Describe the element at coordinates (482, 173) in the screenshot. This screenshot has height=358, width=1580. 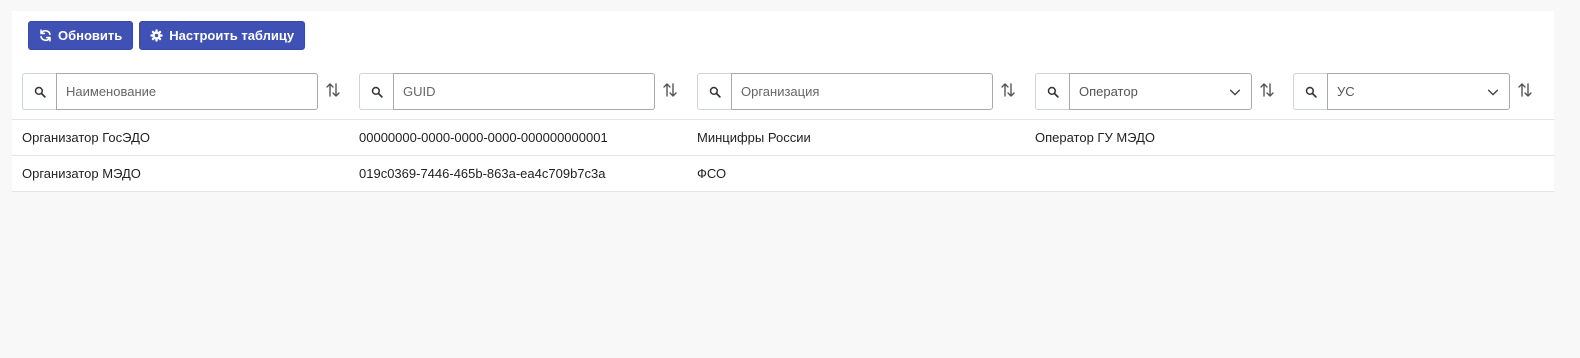
I see `cell-guid: 019c0369-7446-465b-863a-ea4c709b7c3a` at that location.